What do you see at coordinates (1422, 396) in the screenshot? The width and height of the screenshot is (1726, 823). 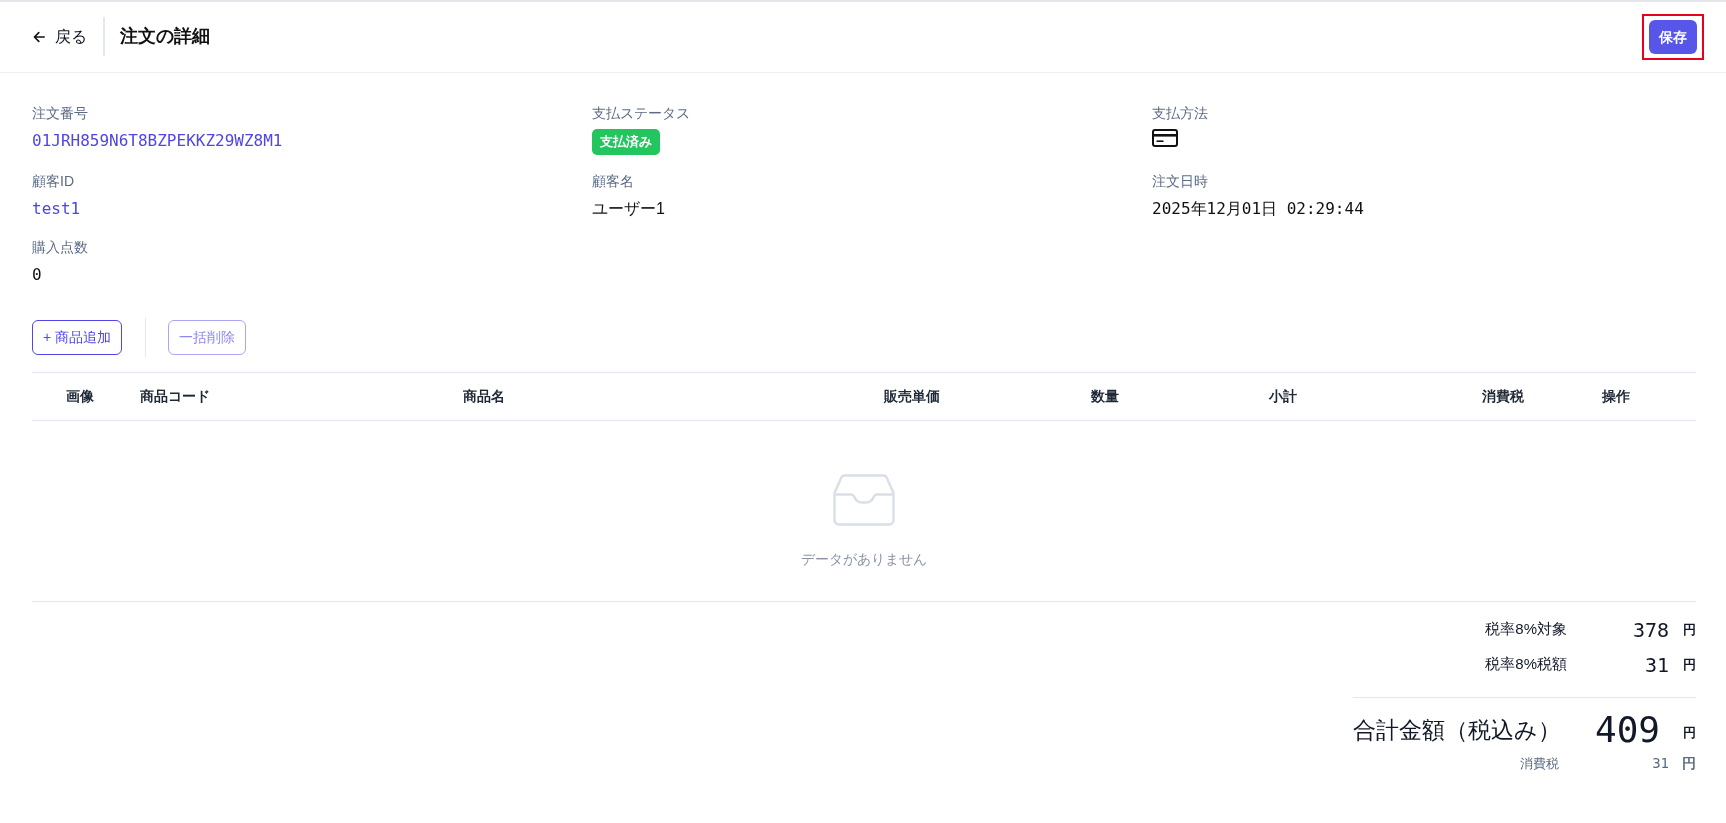 I see `column-header: 消費税` at bounding box center [1422, 396].